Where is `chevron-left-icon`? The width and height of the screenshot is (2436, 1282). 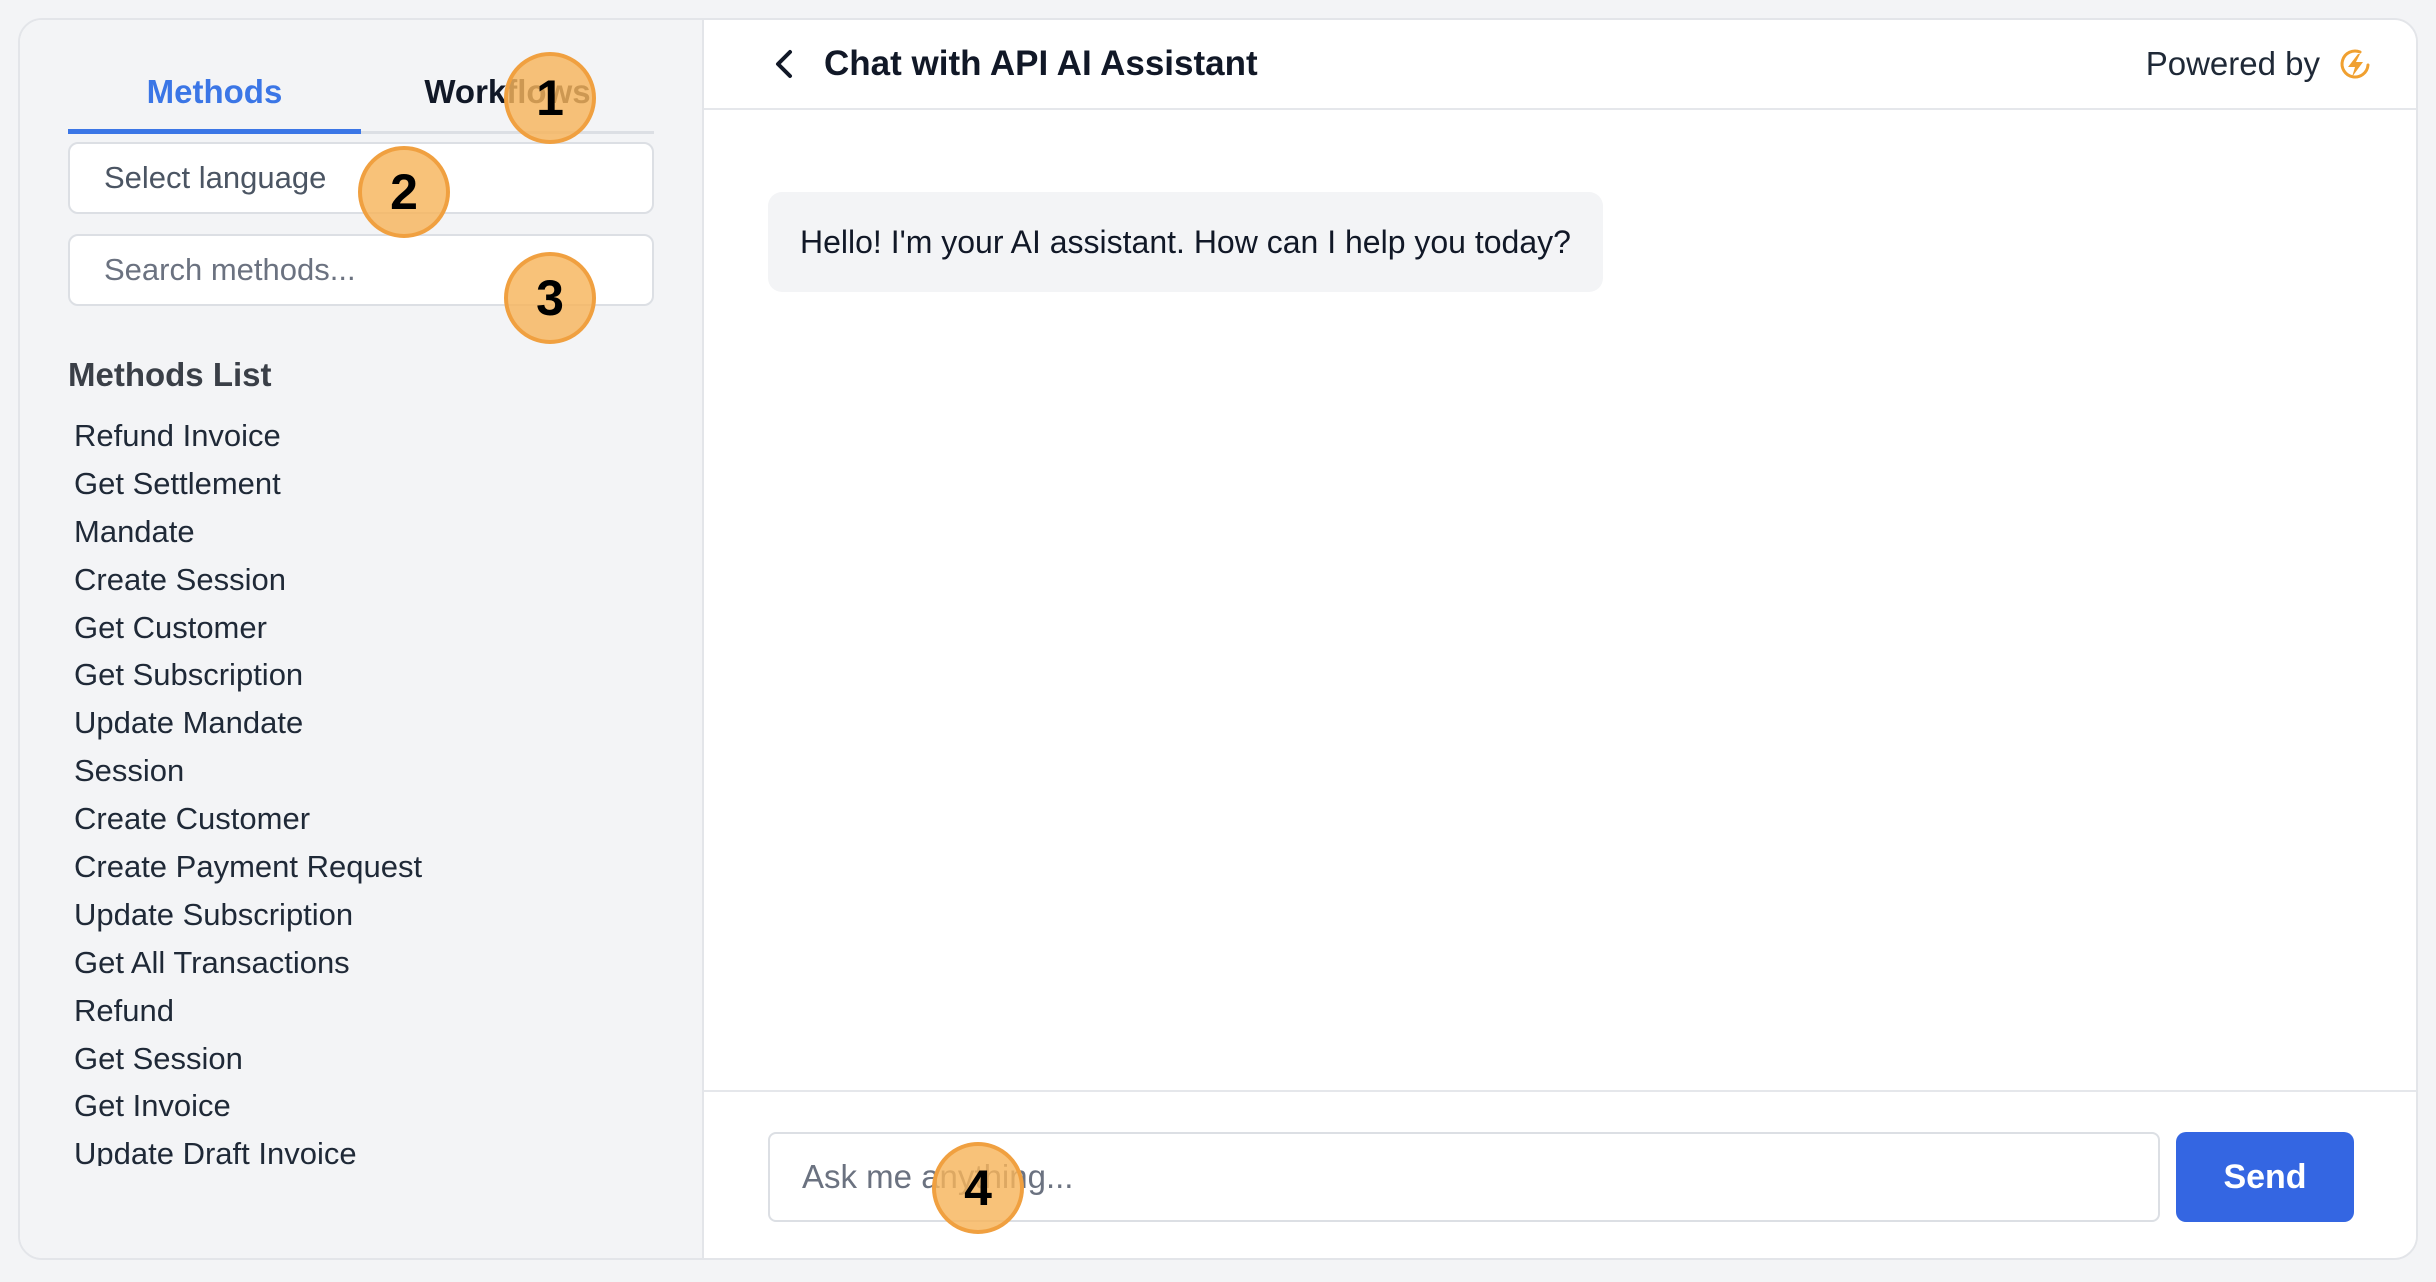
chevron-left-icon is located at coordinates (785, 64).